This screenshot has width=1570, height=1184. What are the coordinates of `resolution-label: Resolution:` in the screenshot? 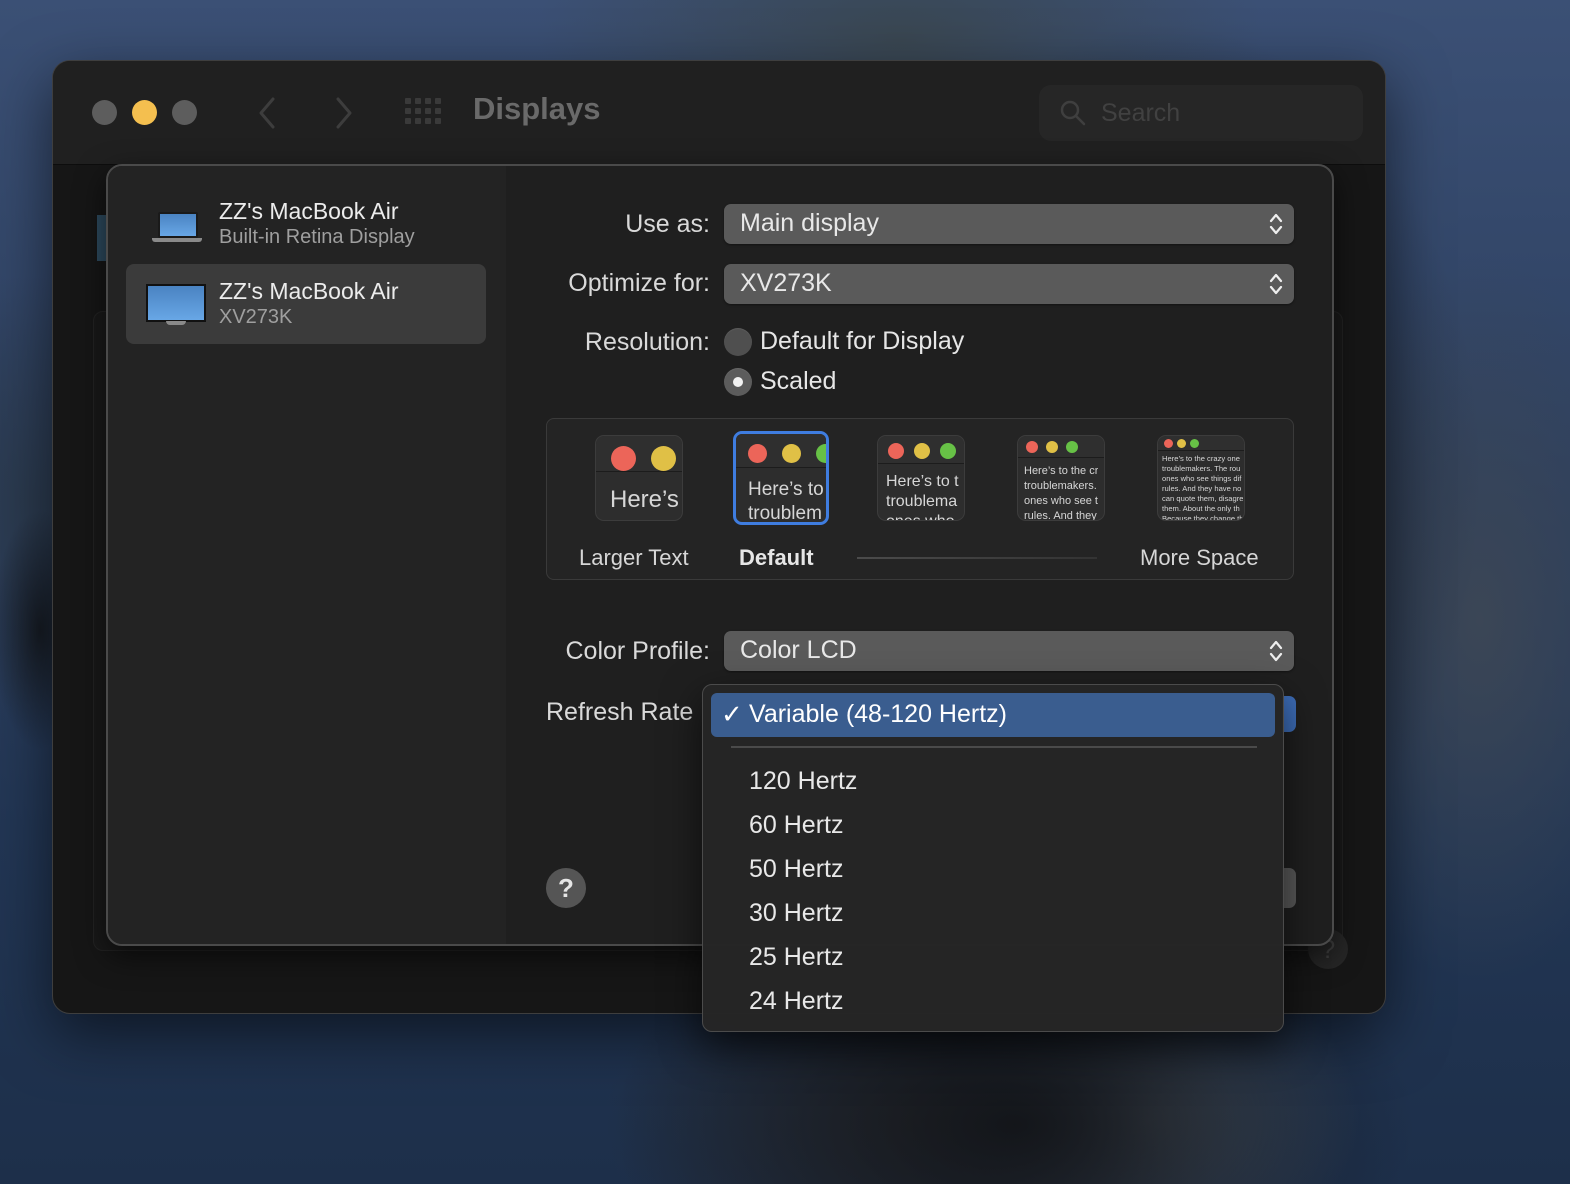 It's located at (647, 342).